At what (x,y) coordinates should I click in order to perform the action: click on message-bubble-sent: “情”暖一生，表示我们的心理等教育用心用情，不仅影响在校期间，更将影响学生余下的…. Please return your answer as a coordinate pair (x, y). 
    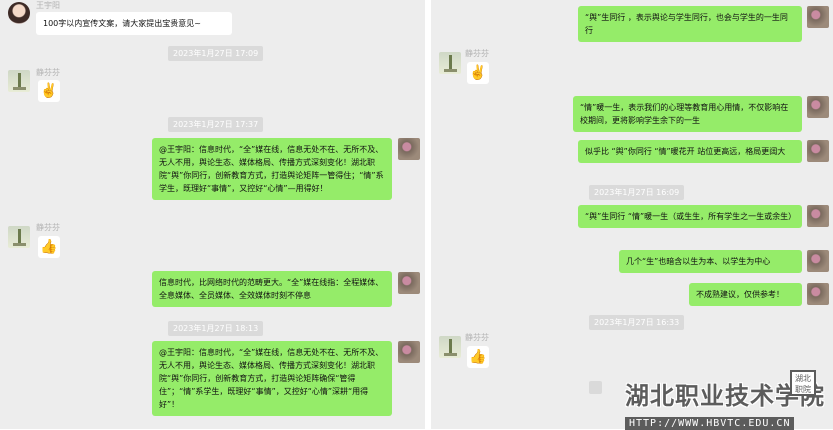
    Looking at the image, I should click on (687, 114).